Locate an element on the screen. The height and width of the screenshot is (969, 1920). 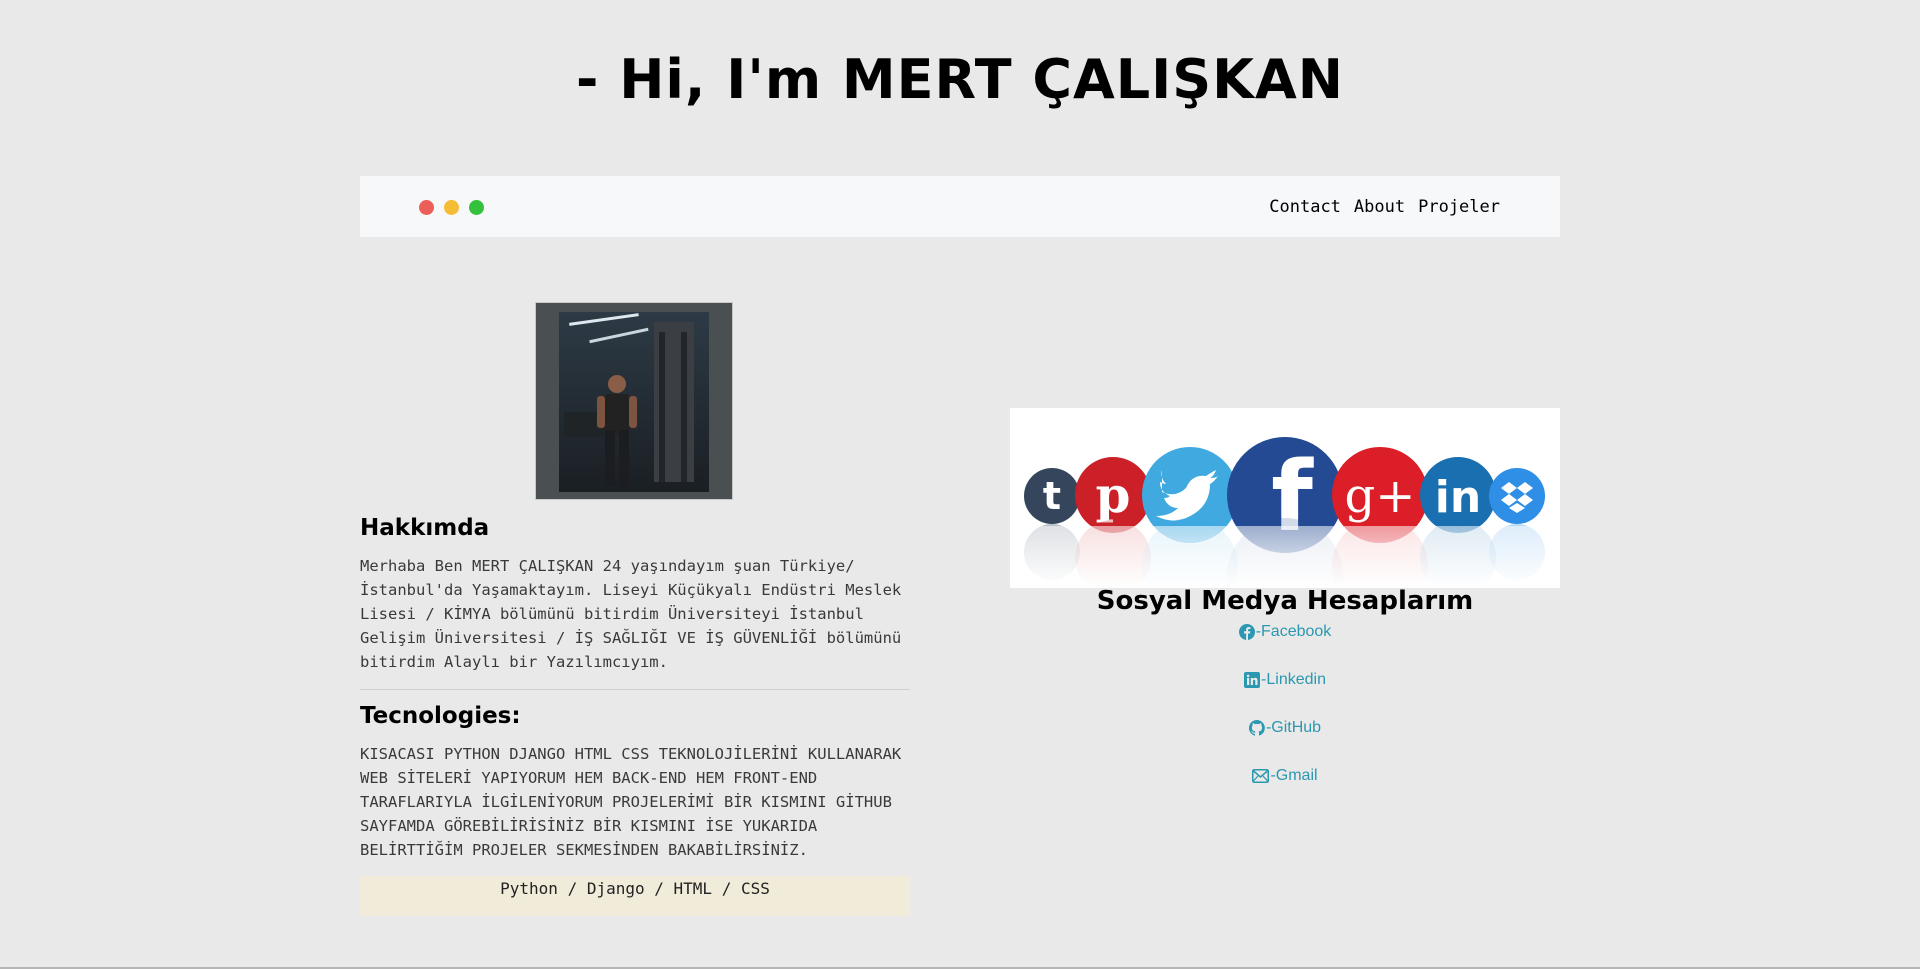
section-divider is located at coordinates (635, 689).